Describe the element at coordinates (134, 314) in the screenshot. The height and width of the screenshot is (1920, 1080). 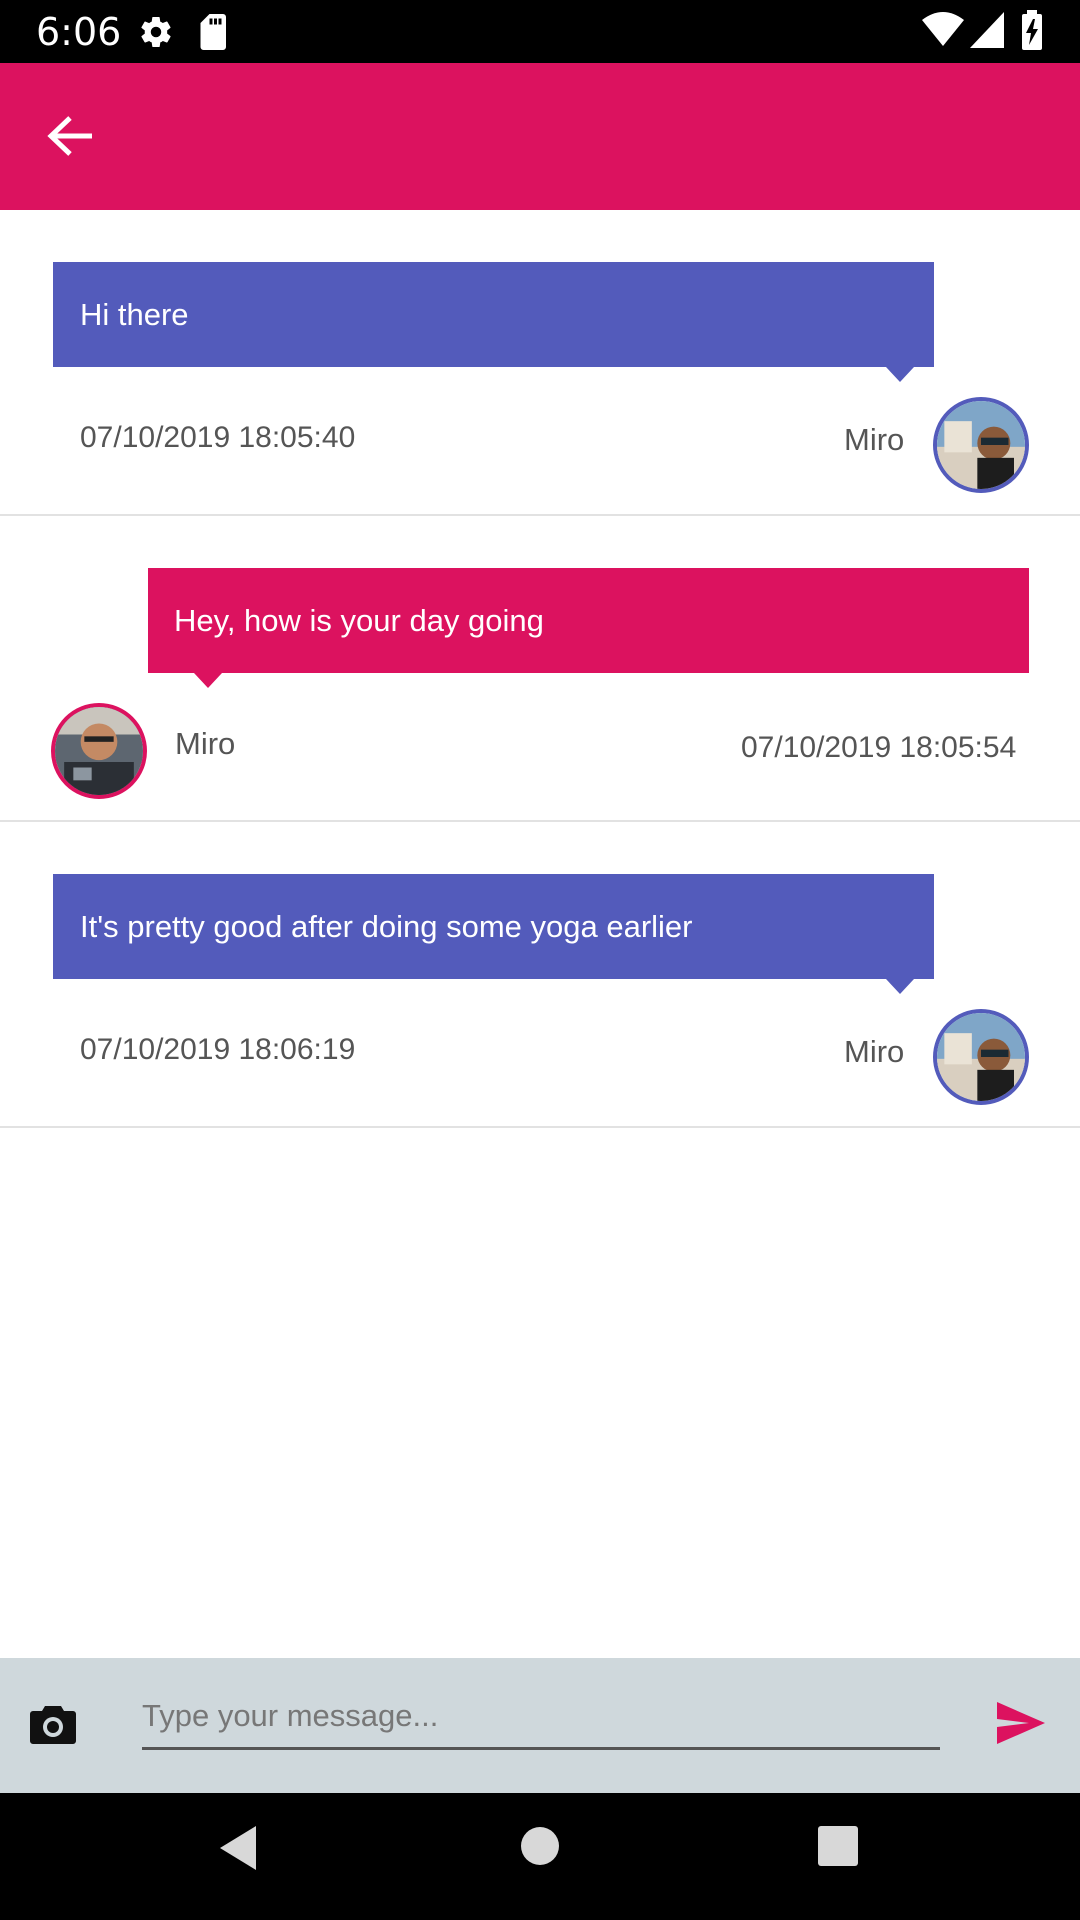
I see `message-text: Hi there` at that location.